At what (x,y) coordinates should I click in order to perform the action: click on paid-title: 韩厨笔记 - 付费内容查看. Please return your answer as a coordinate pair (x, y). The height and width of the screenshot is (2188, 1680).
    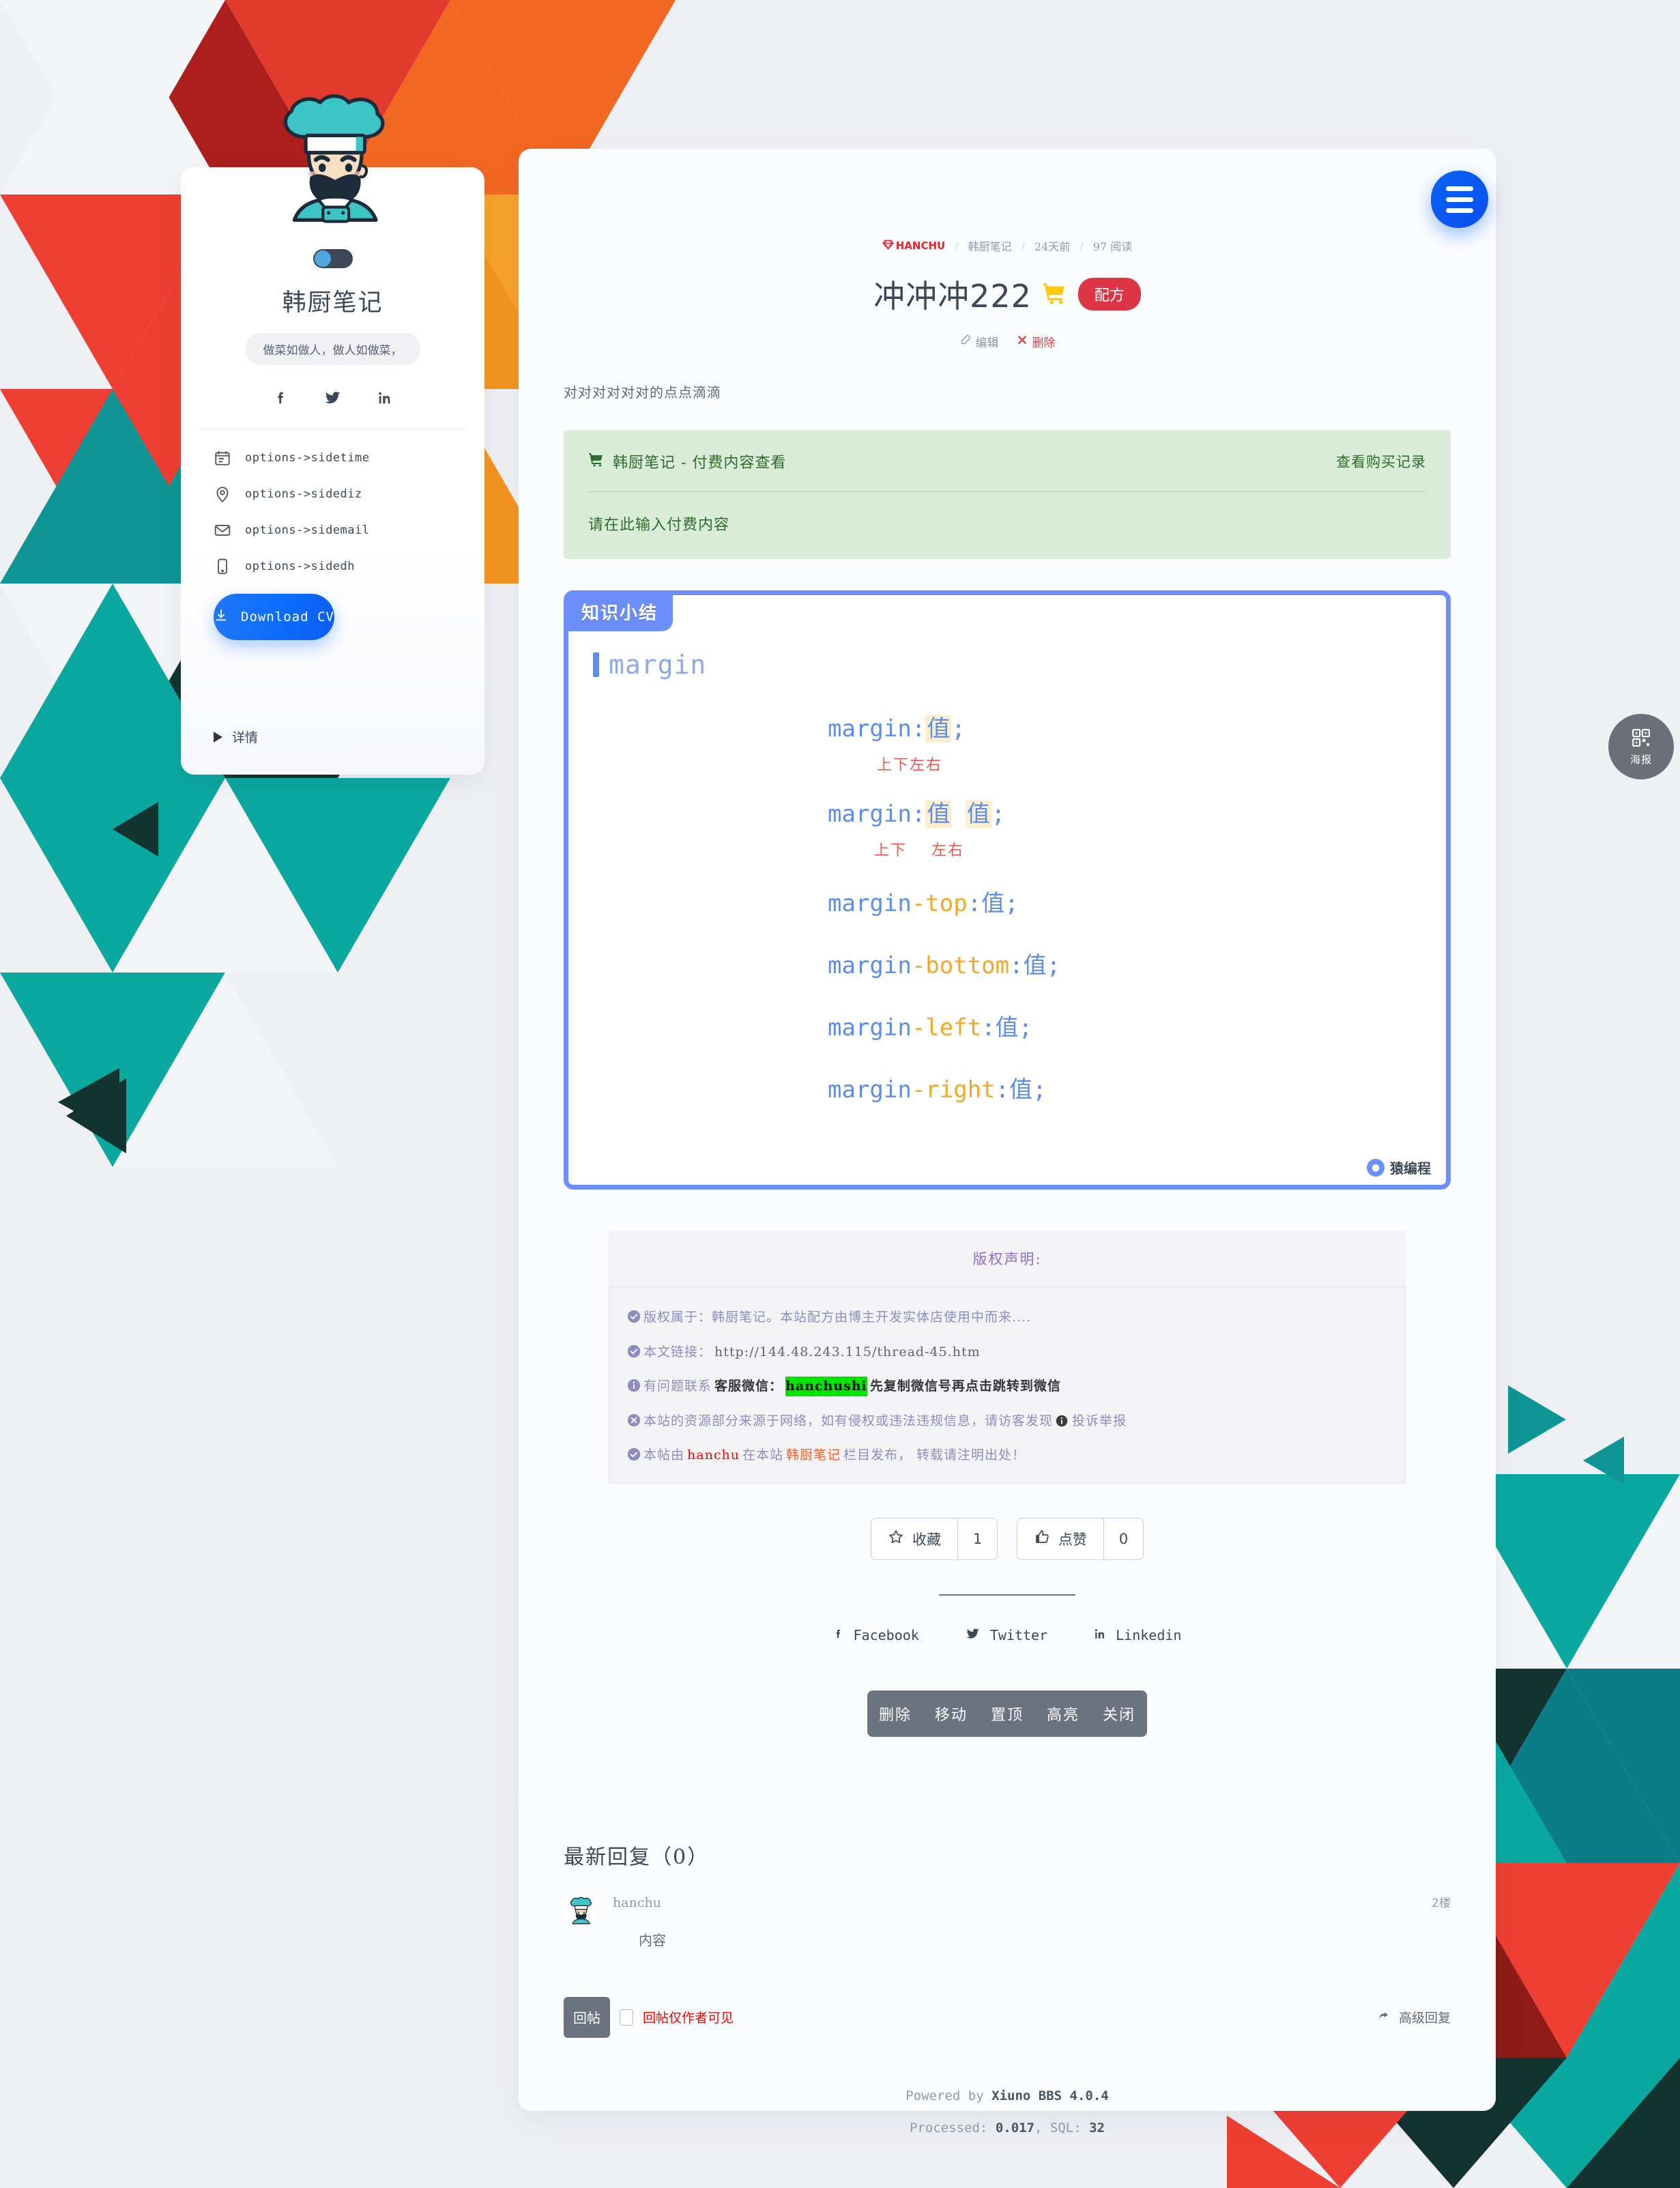
    Looking at the image, I should click on (687, 461).